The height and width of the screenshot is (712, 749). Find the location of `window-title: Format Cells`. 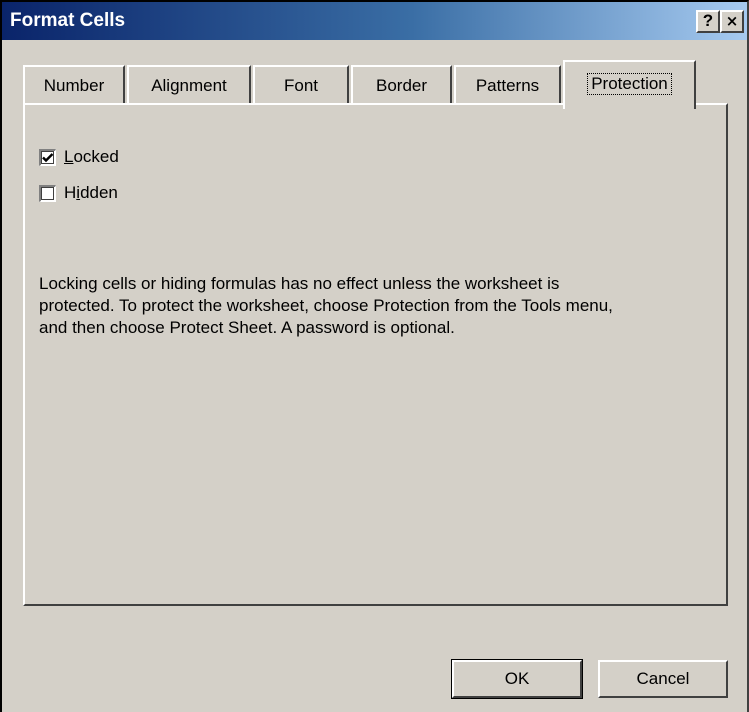

window-title: Format Cells is located at coordinates (68, 20).